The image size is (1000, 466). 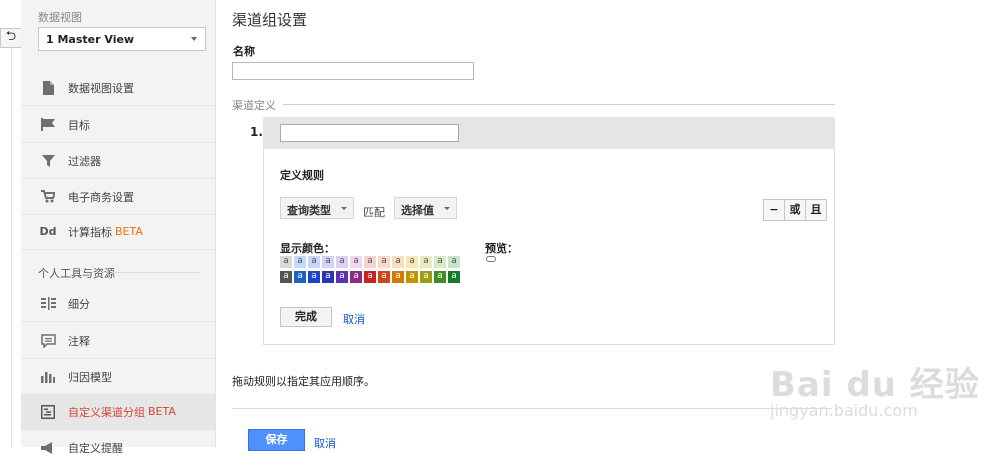 What do you see at coordinates (440, 277) in the screenshot?
I see `dark-color-swatch-12: a` at bounding box center [440, 277].